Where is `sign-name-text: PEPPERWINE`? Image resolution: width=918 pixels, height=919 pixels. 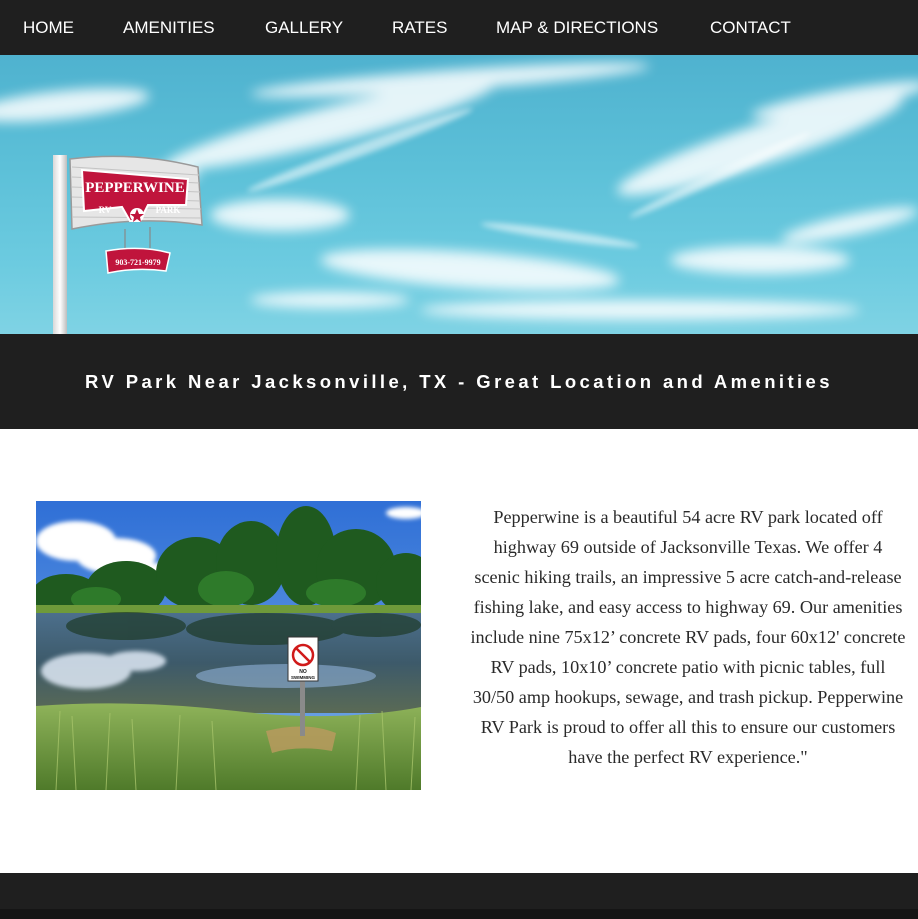 sign-name-text: PEPPERWINE is located at coordinates (134, 188).